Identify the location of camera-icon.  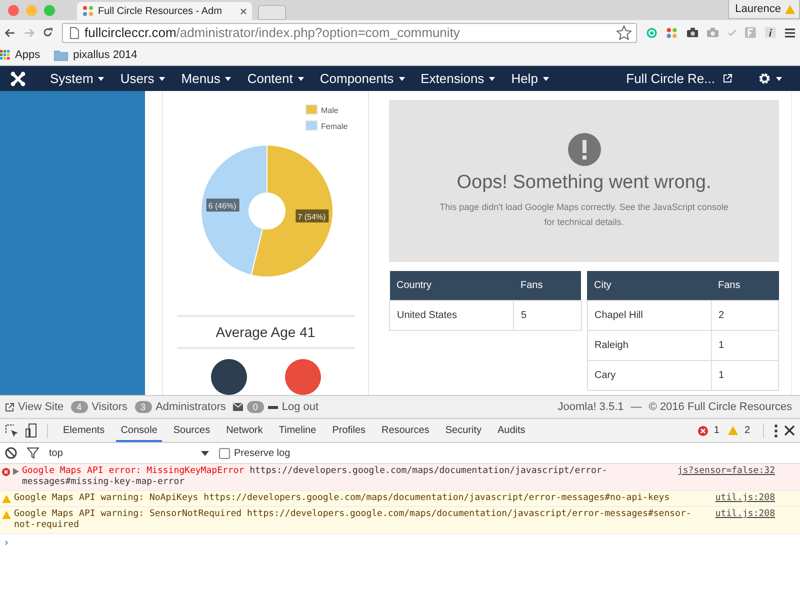
(692, 32).